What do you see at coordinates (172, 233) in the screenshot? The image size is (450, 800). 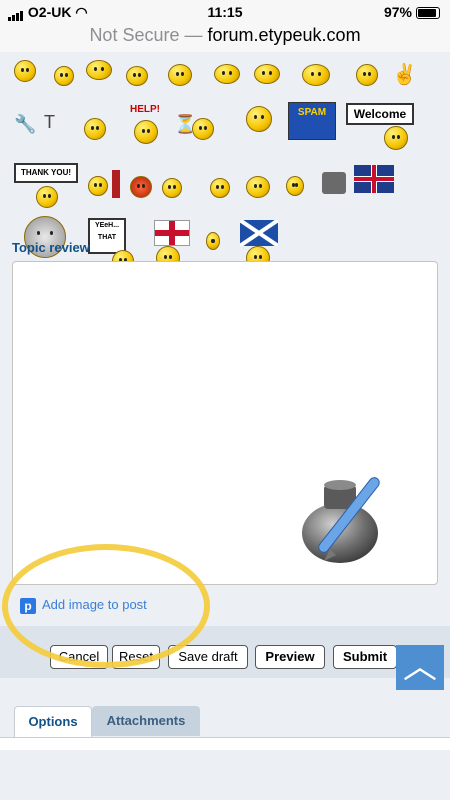 I see `england-flag-icon` at bounding box center [172, 233].